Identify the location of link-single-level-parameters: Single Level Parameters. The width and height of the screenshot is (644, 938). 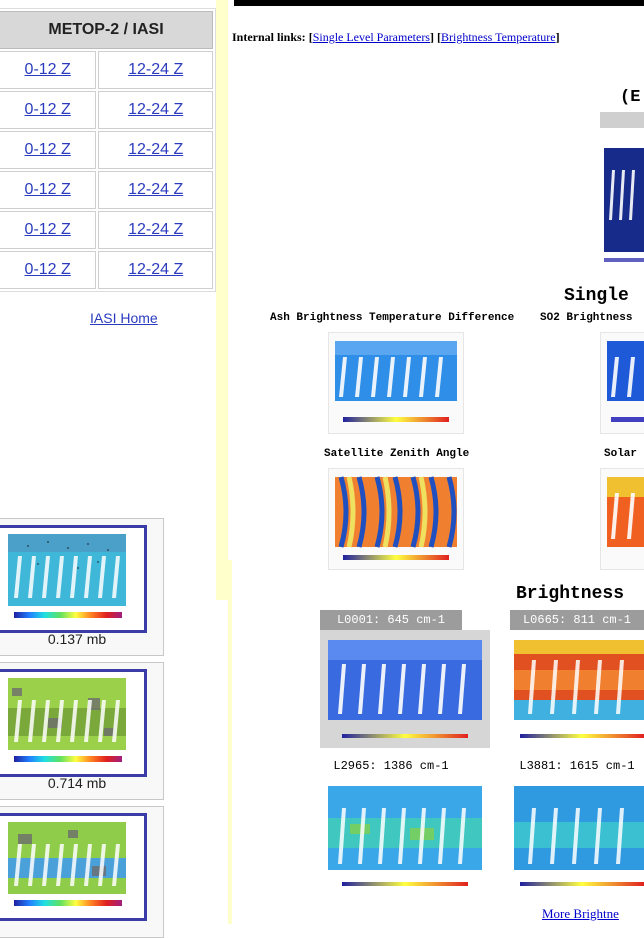
(371, 37).